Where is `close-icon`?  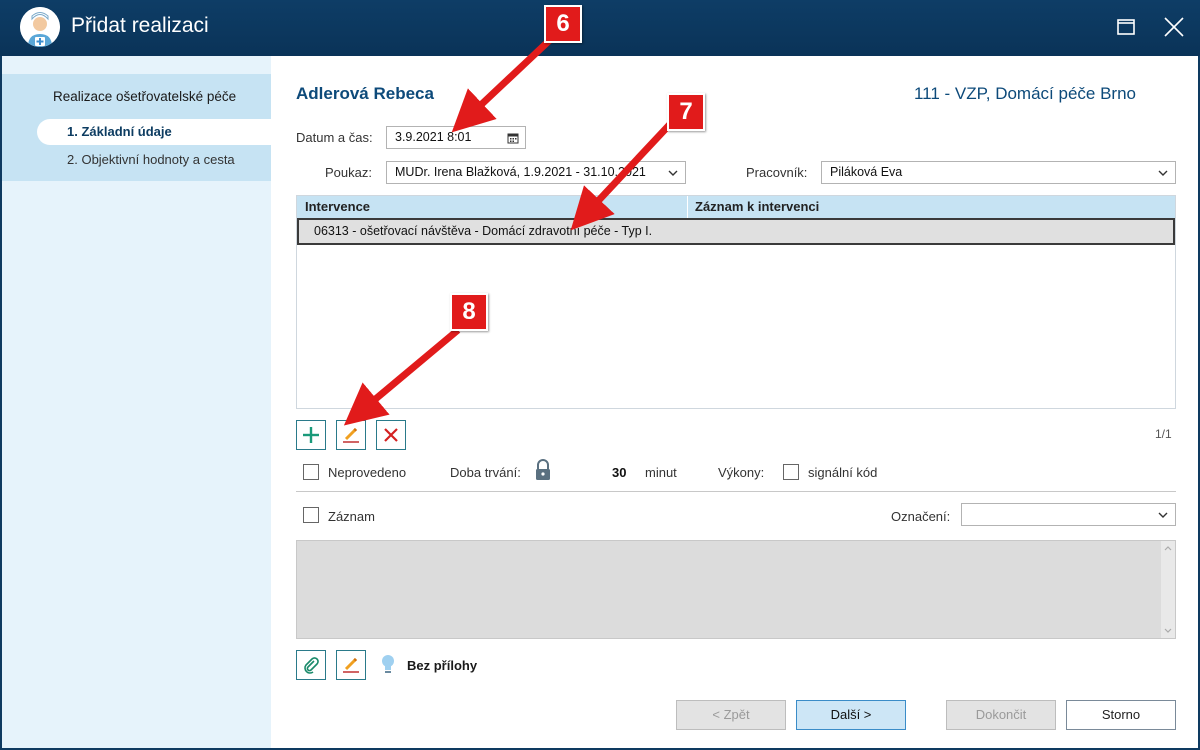
close-icon is located at coordinates (1174, 27).